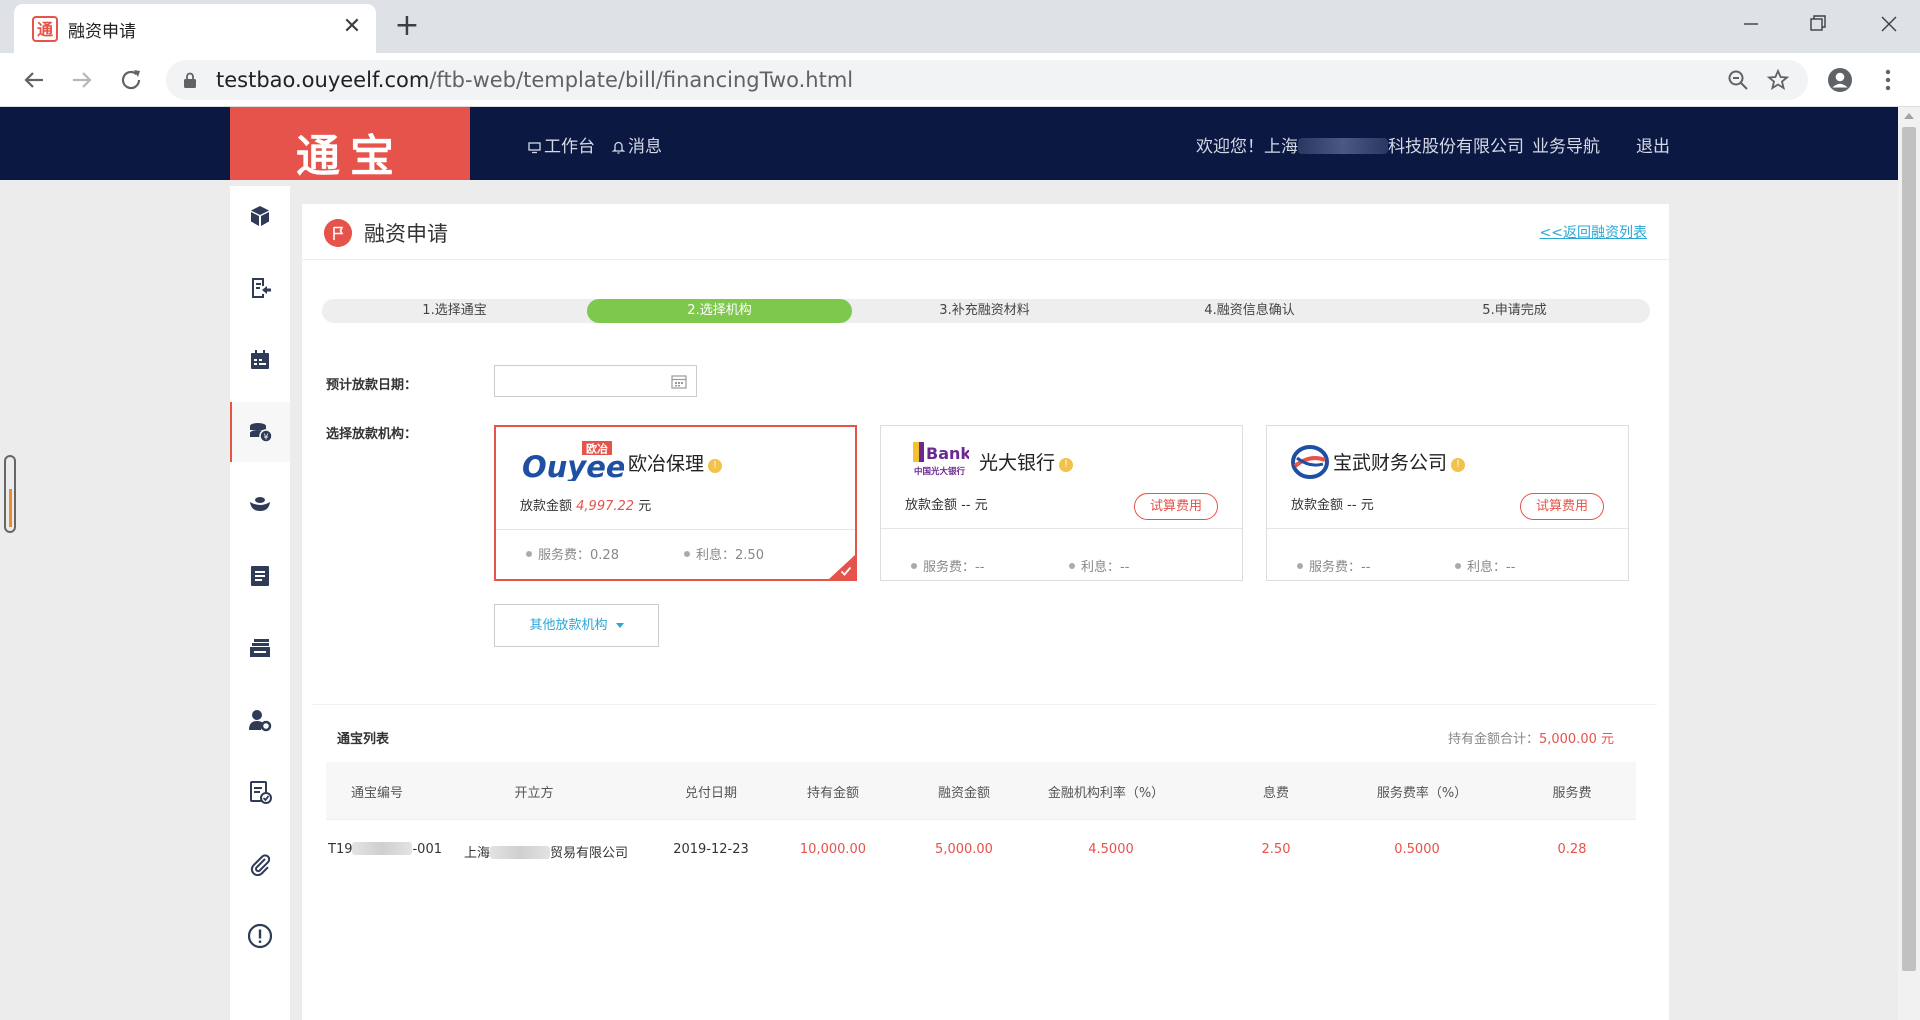 The image size is (1920, 1020). I want to click on loan-date-label: 预计放款日期：, so click(372, 385).